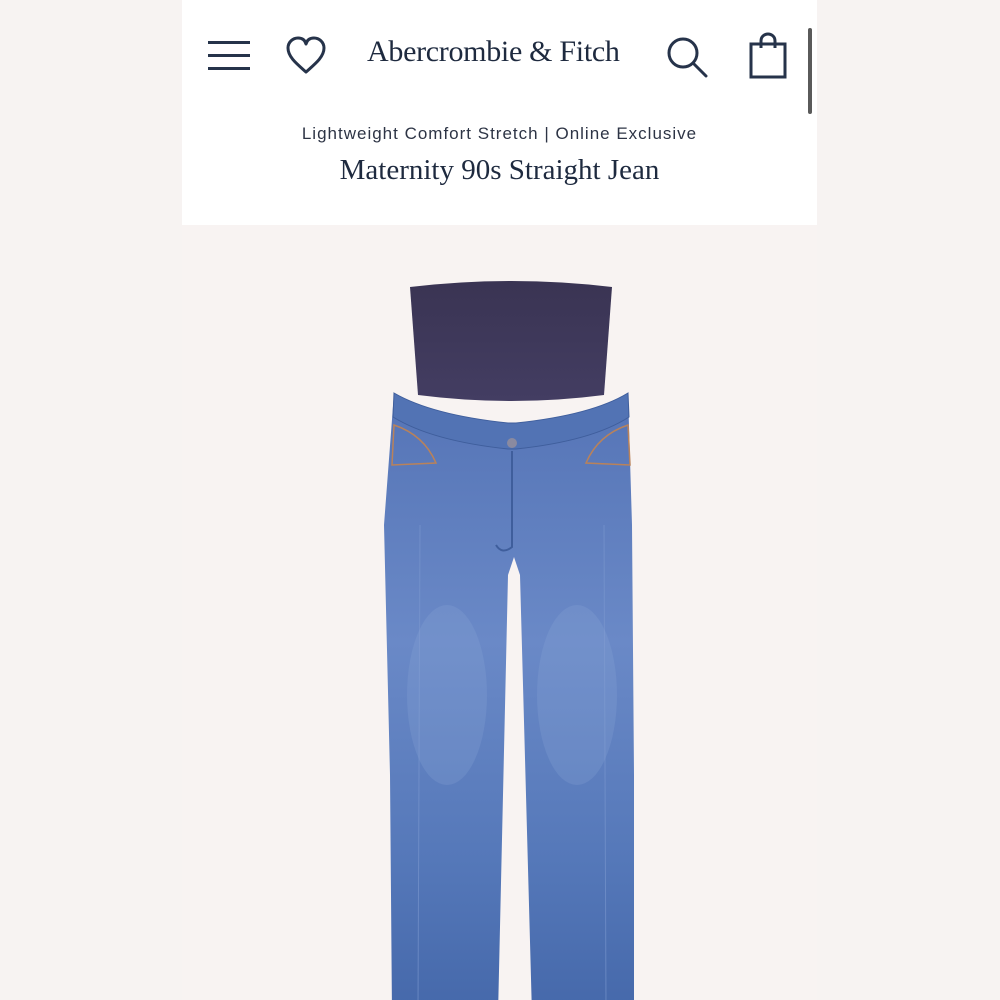 Image resolution: width=1000 pixels, height=1000 pixels. Describe the element at coordinates (768, 56) in the screenshot. I see `bag-icon` at that location.